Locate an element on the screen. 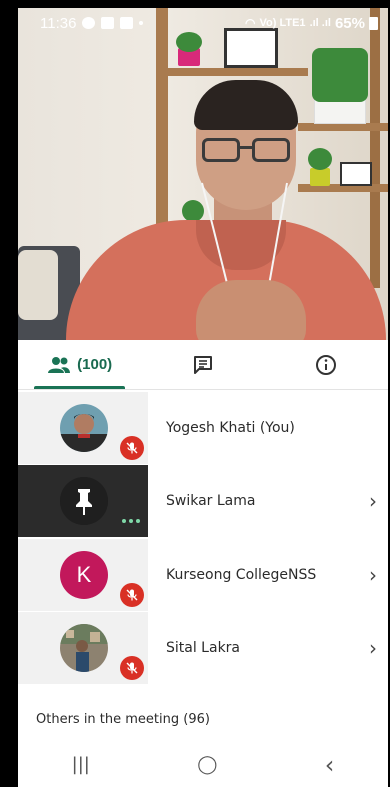 Image resolution: width=390 pixels, height=787 pixels. top-border is located at coordinates (195, 4).